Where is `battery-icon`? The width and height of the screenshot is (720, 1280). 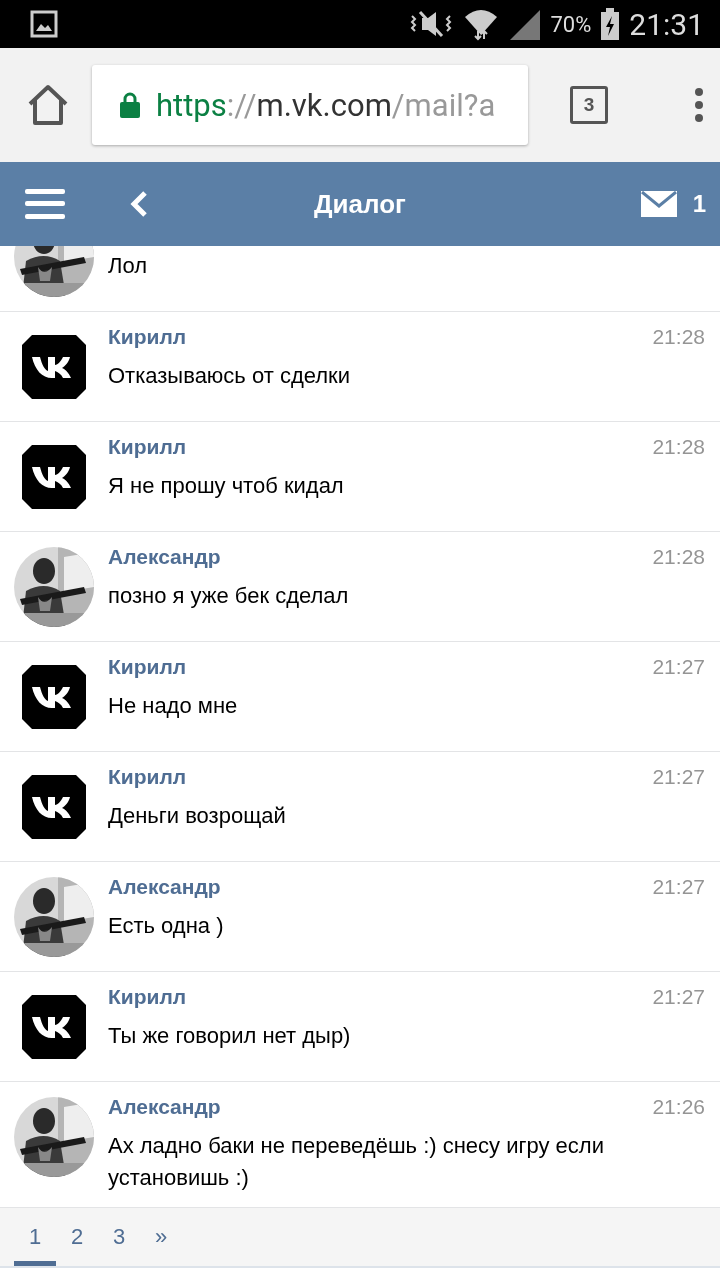
battery-icon is located at coordinates (610, 24).